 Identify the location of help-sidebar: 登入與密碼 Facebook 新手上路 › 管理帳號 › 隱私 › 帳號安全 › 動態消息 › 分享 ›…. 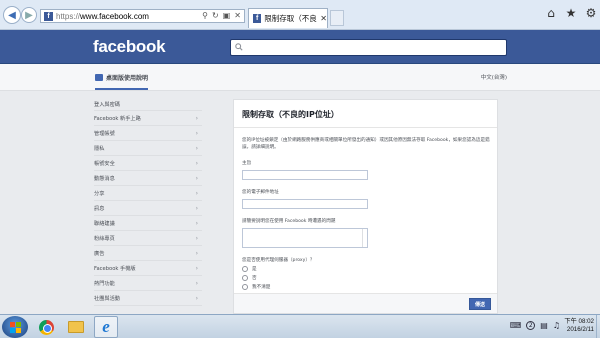
(148, 202).